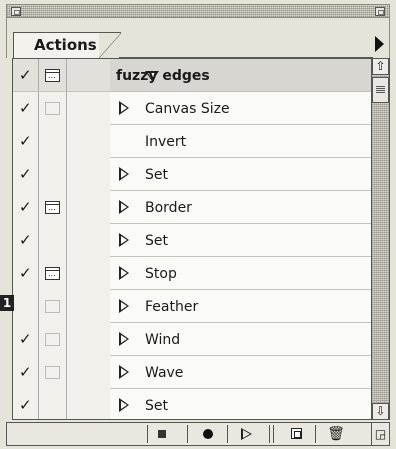  Describe the element at coordinates (187, 109) in the screenshot. I see `action-label: Canvas Size` at that location.